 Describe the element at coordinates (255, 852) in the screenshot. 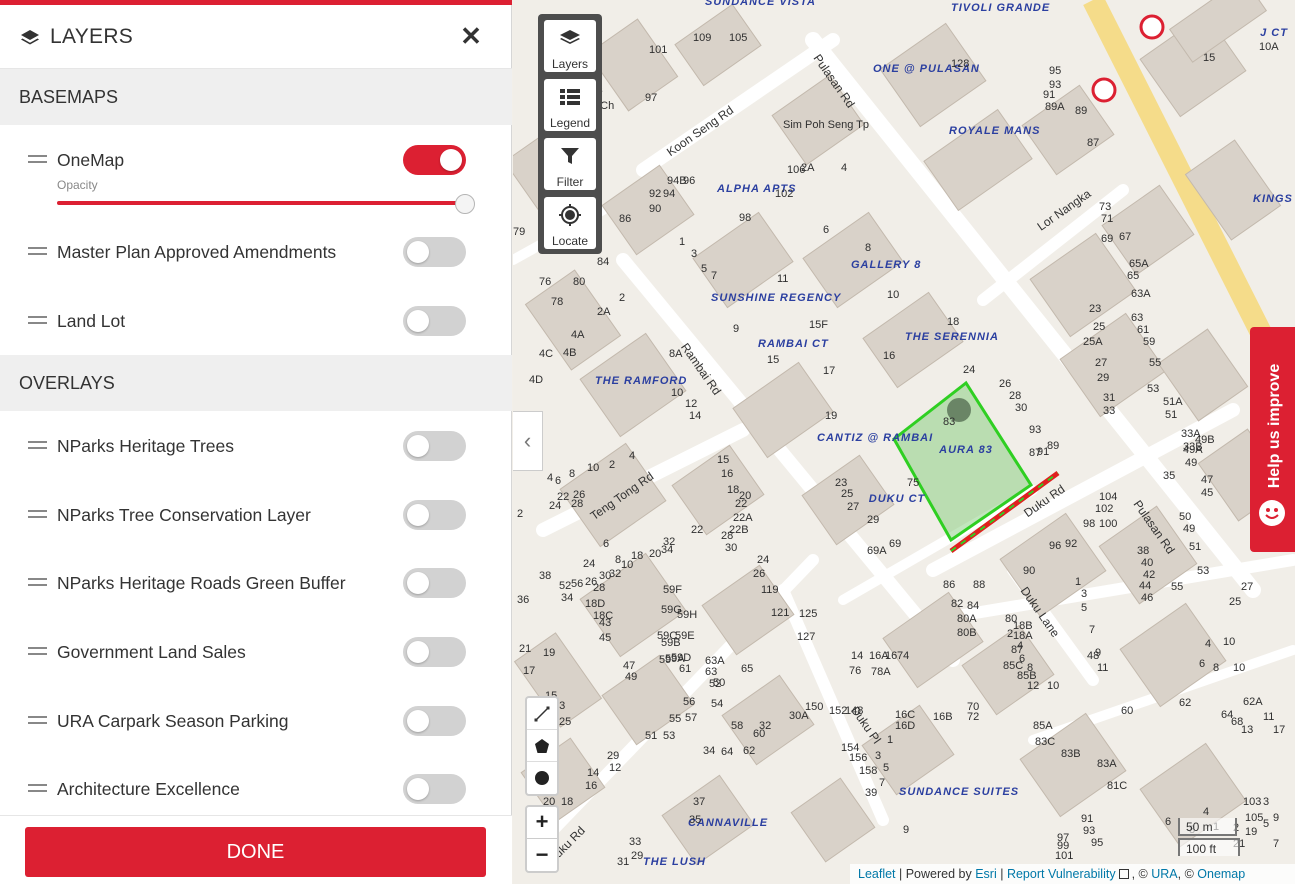

I see `done-button: DONE` at that location.